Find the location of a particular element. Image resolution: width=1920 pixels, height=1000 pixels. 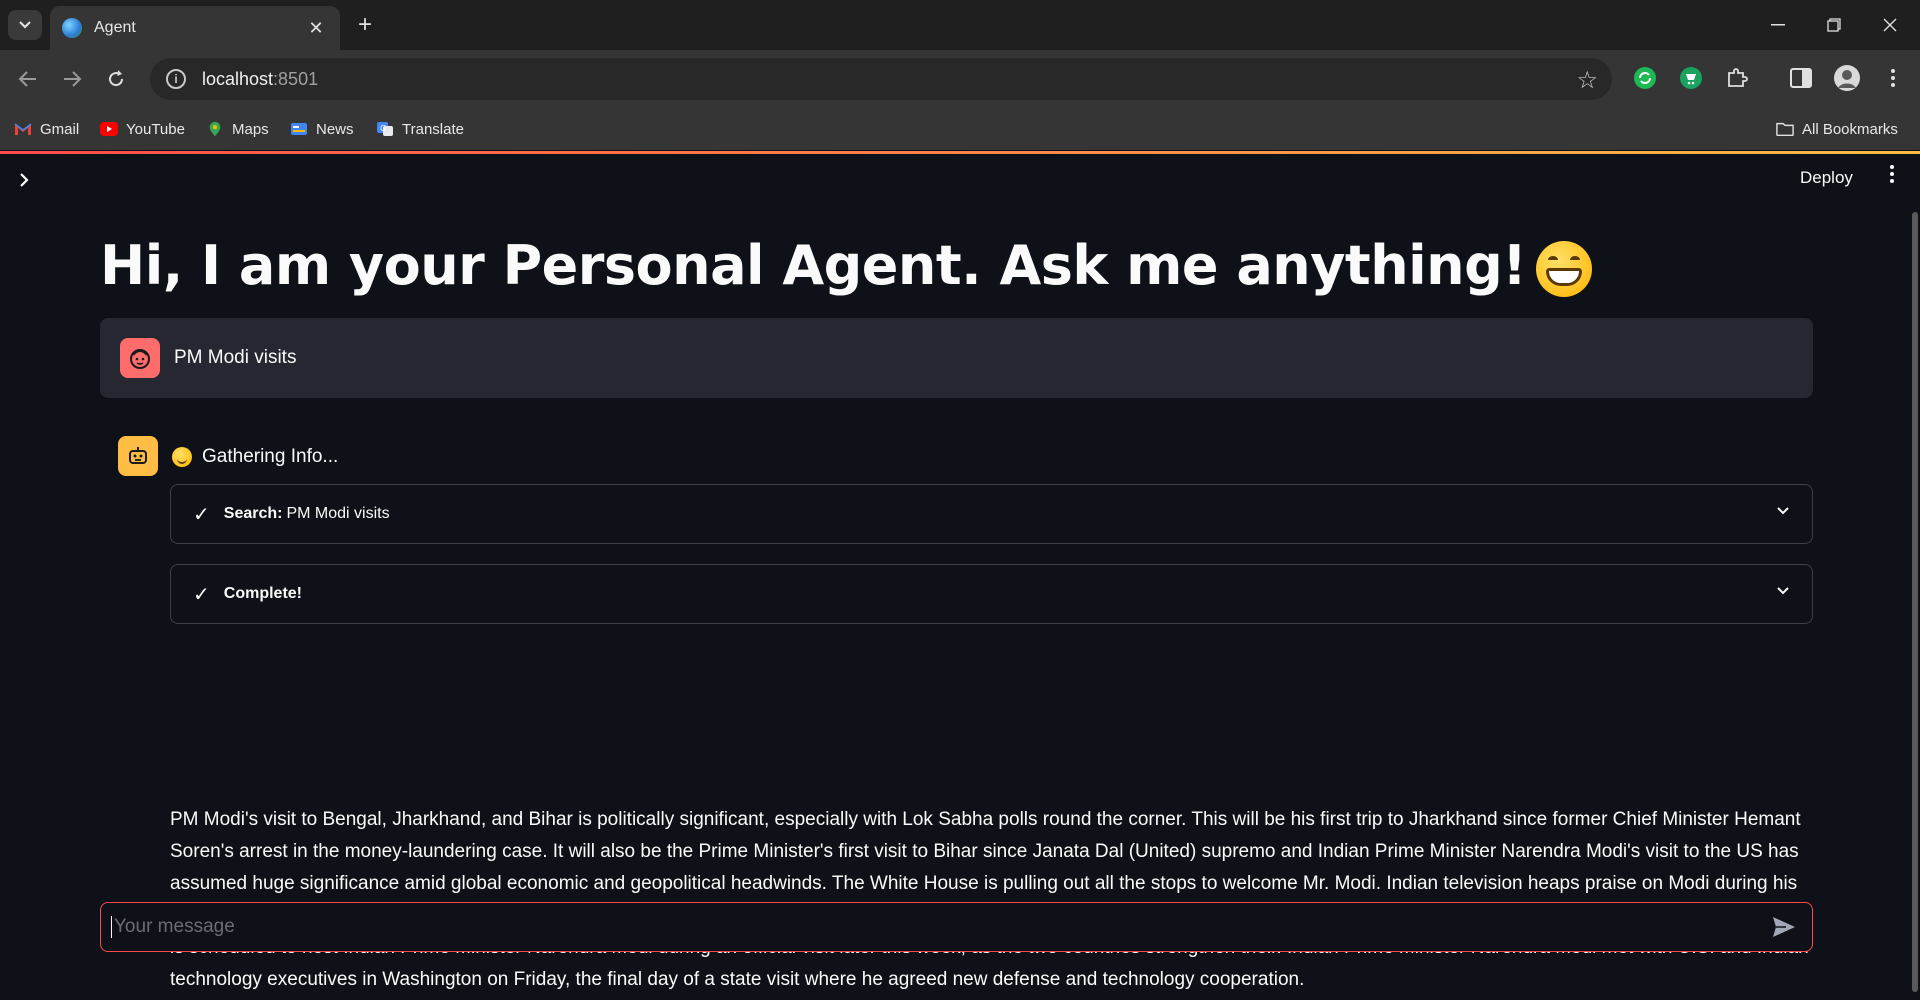

all-bookmarks-button: All Bookmarks is located at coordinates (1837, 129).